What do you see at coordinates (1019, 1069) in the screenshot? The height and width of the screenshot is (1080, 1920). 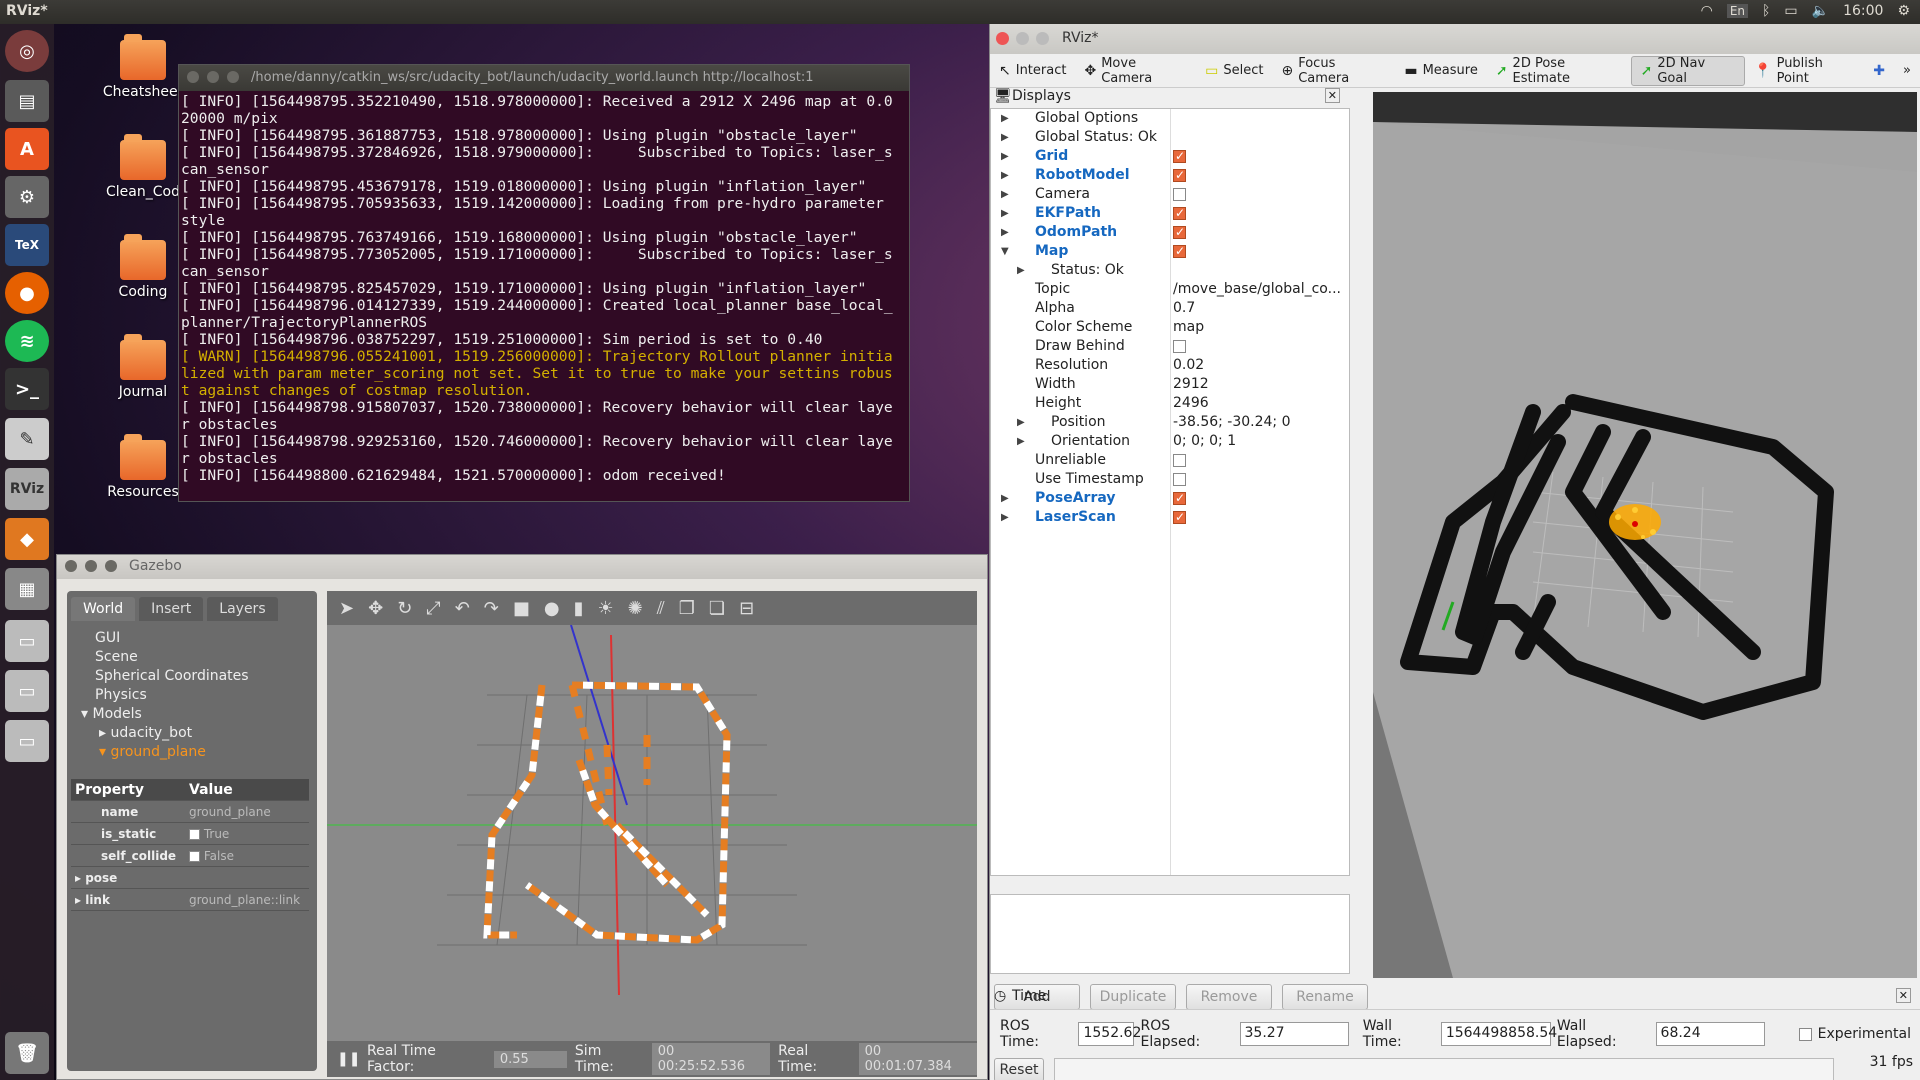 I see `reset-button: Reset` at bounding box center [1019, 1069].